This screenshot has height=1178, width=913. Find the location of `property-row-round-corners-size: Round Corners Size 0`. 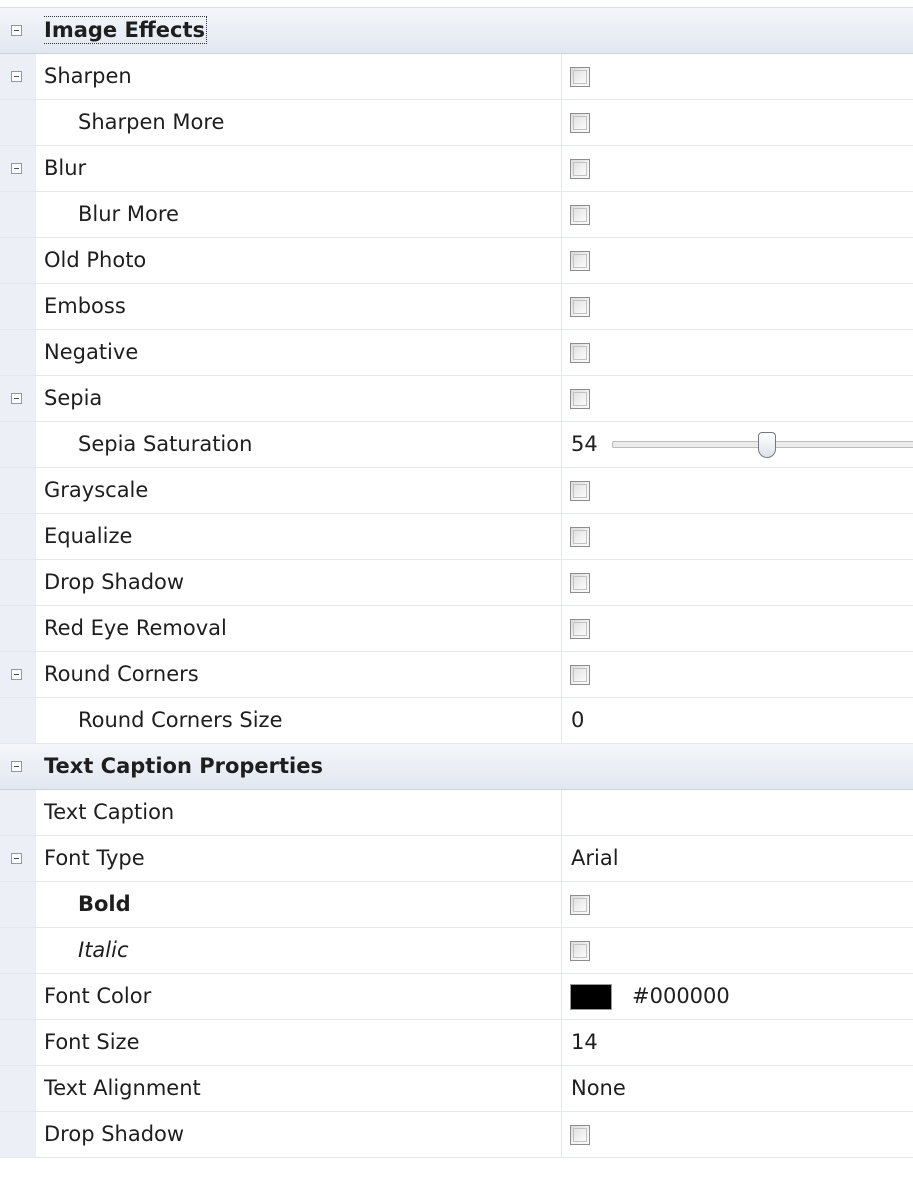

property-row-round-corners-size: Round Corners Size 0 is located at coordinates (456, 721).